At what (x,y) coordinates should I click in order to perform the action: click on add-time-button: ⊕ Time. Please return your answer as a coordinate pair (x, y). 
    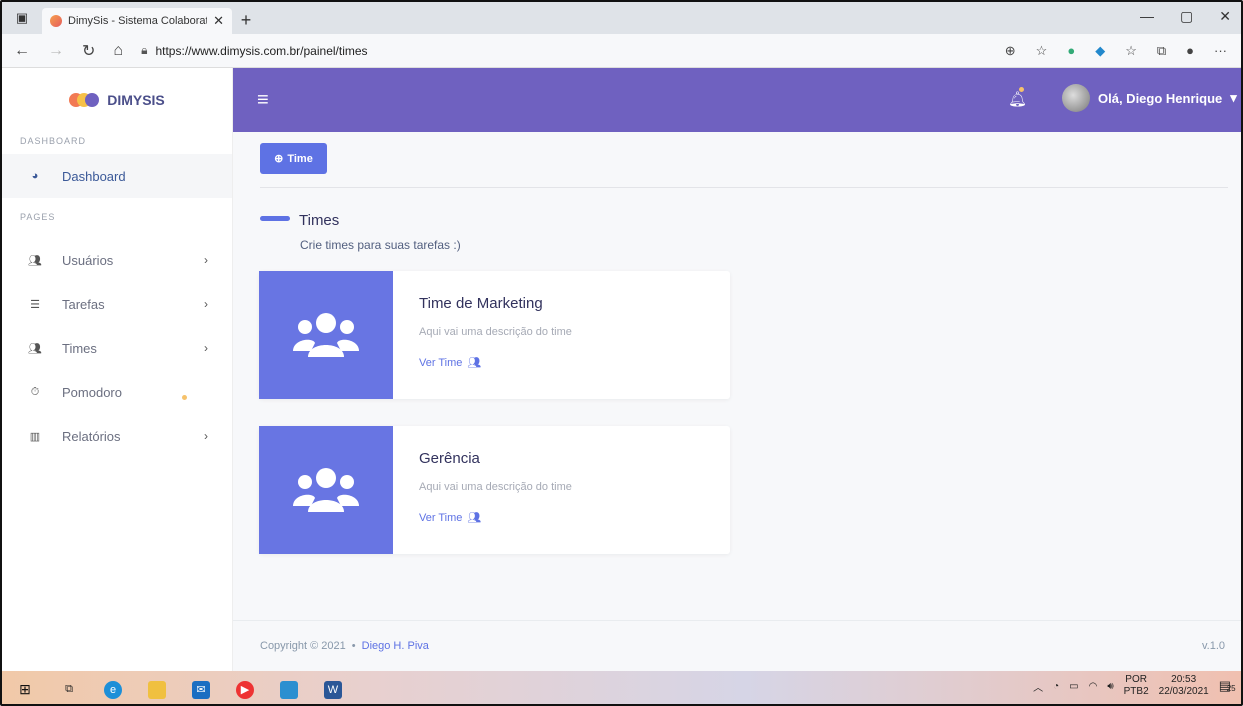
    Looking at the image, I should click on (293, 158).